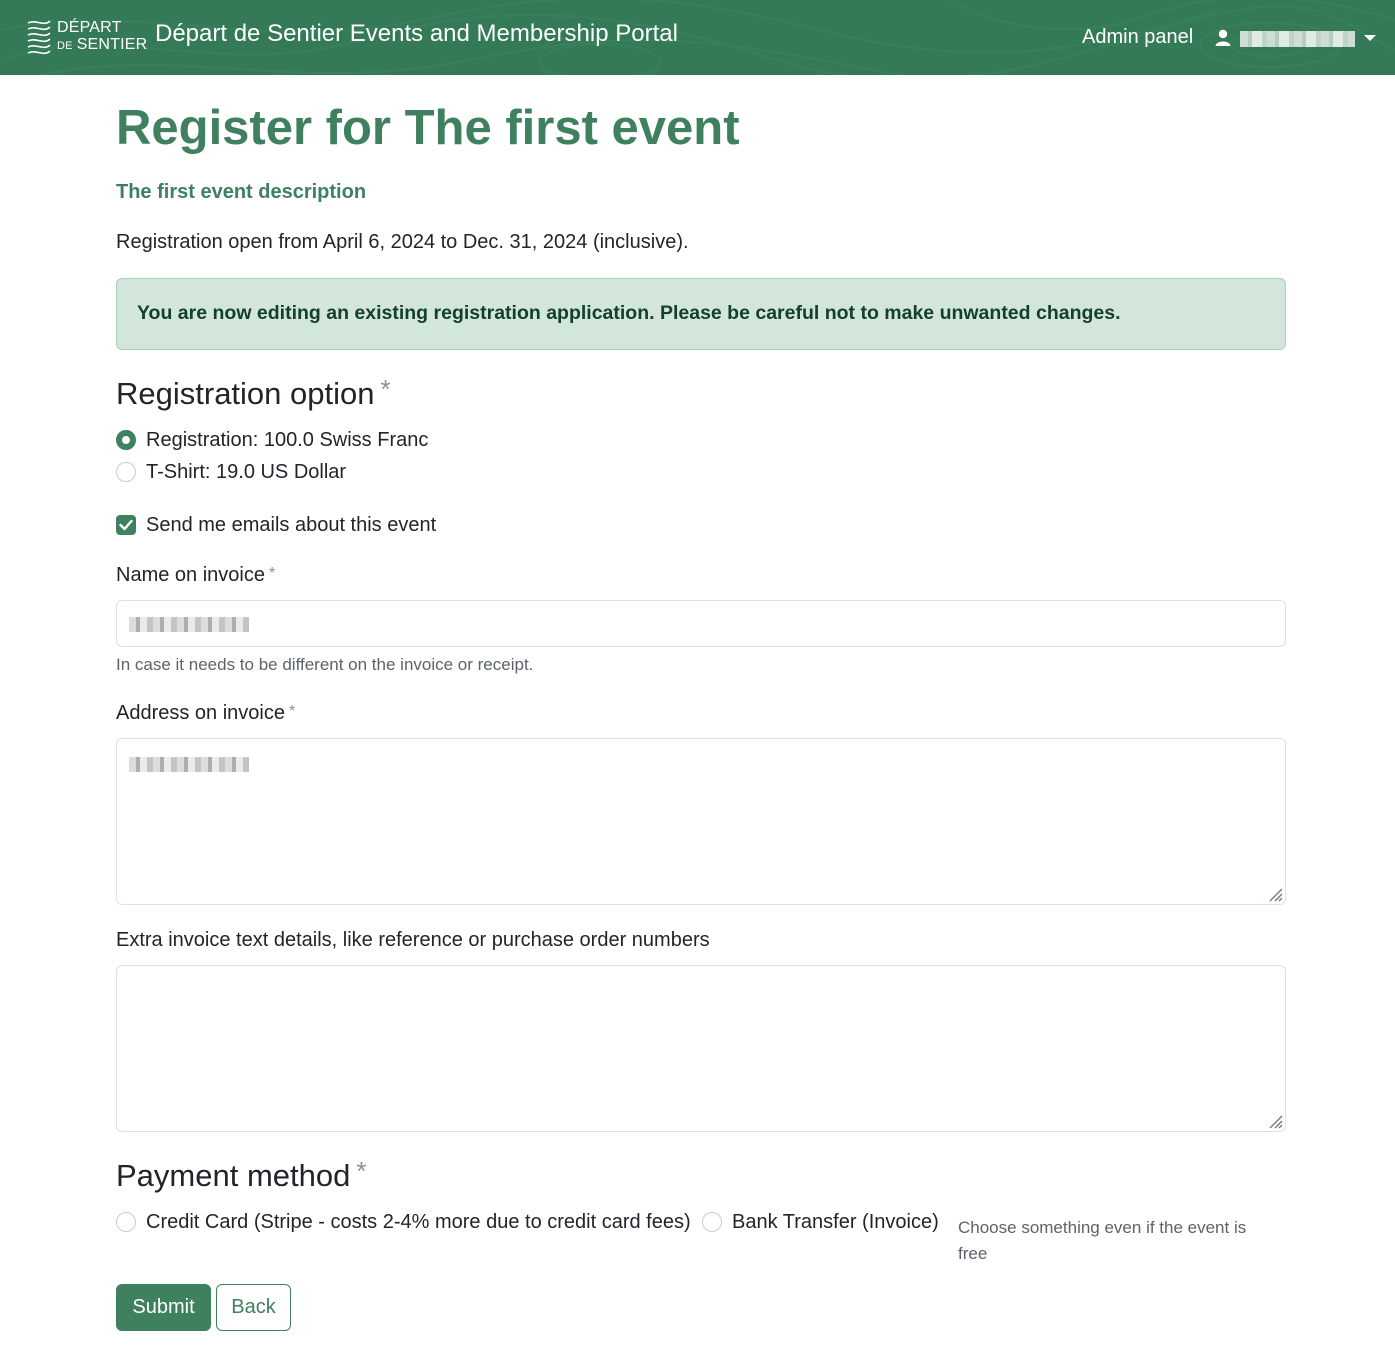 The image size is (1395, 1356). I want to click on brand-name-line2: DE SENTIER, so click(102, 45).